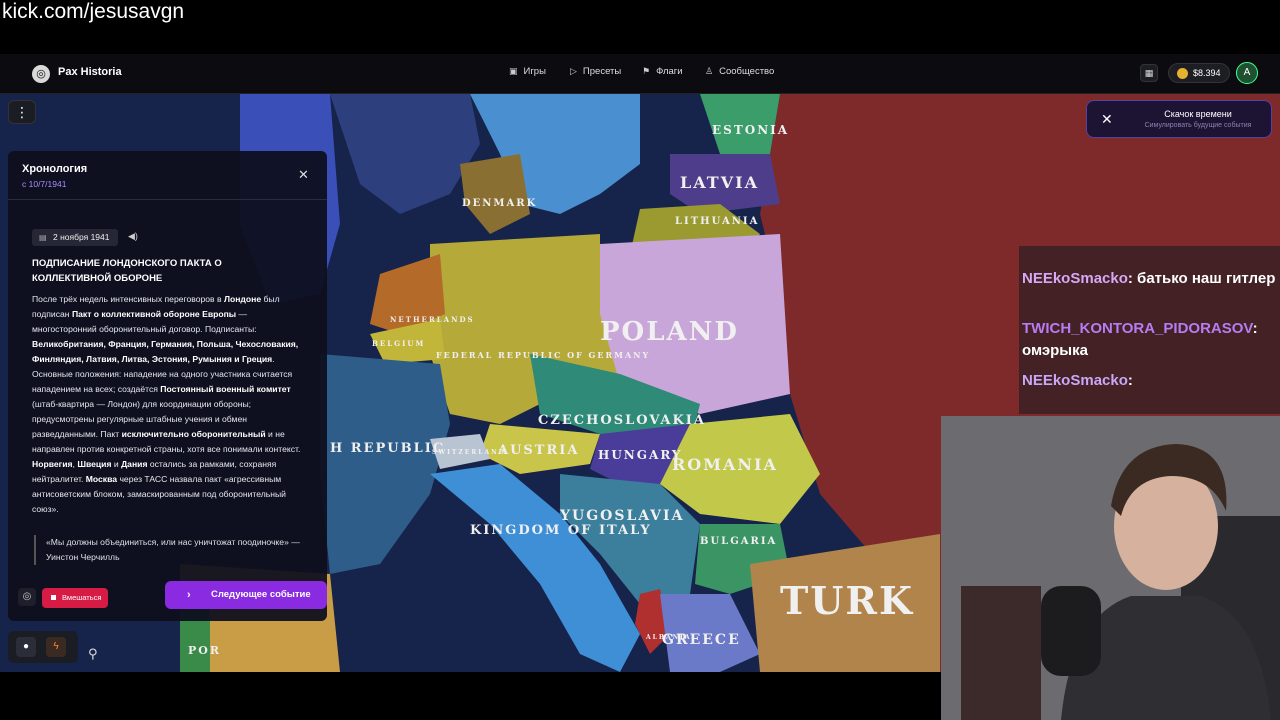 The height and width of the screenshot is (720, 1280). I want to click on gamepad-icon: ▣, so click(513, 71).